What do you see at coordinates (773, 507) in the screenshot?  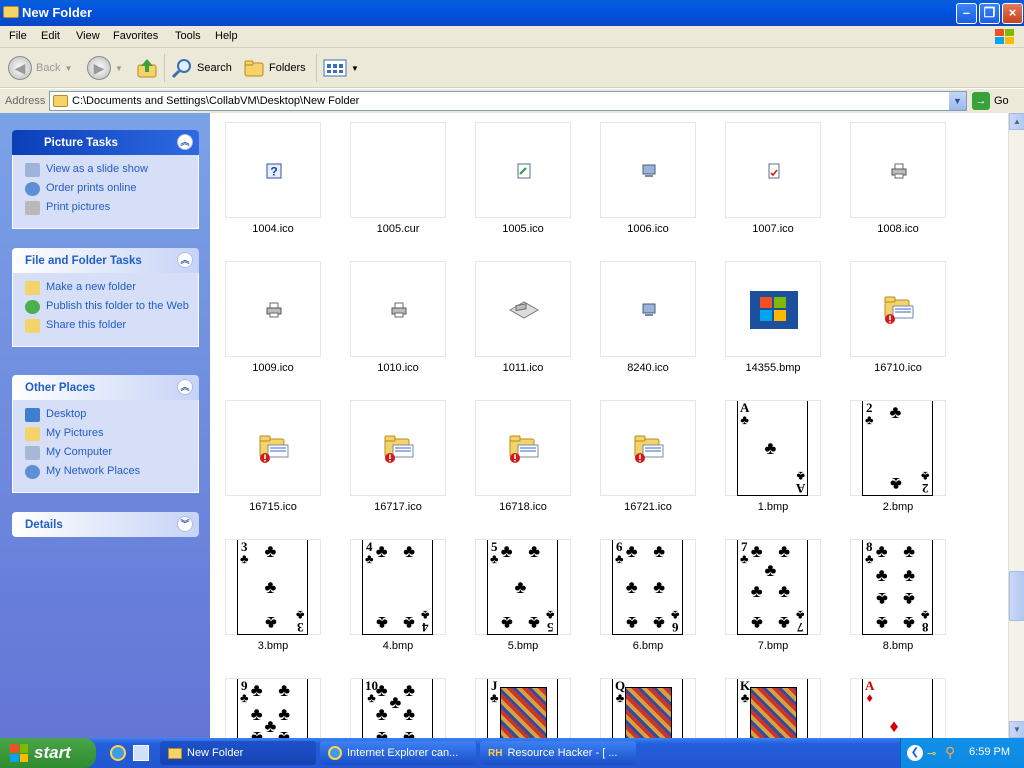 I see `file-name: 1.bmp` at bounding box center [773, 507].